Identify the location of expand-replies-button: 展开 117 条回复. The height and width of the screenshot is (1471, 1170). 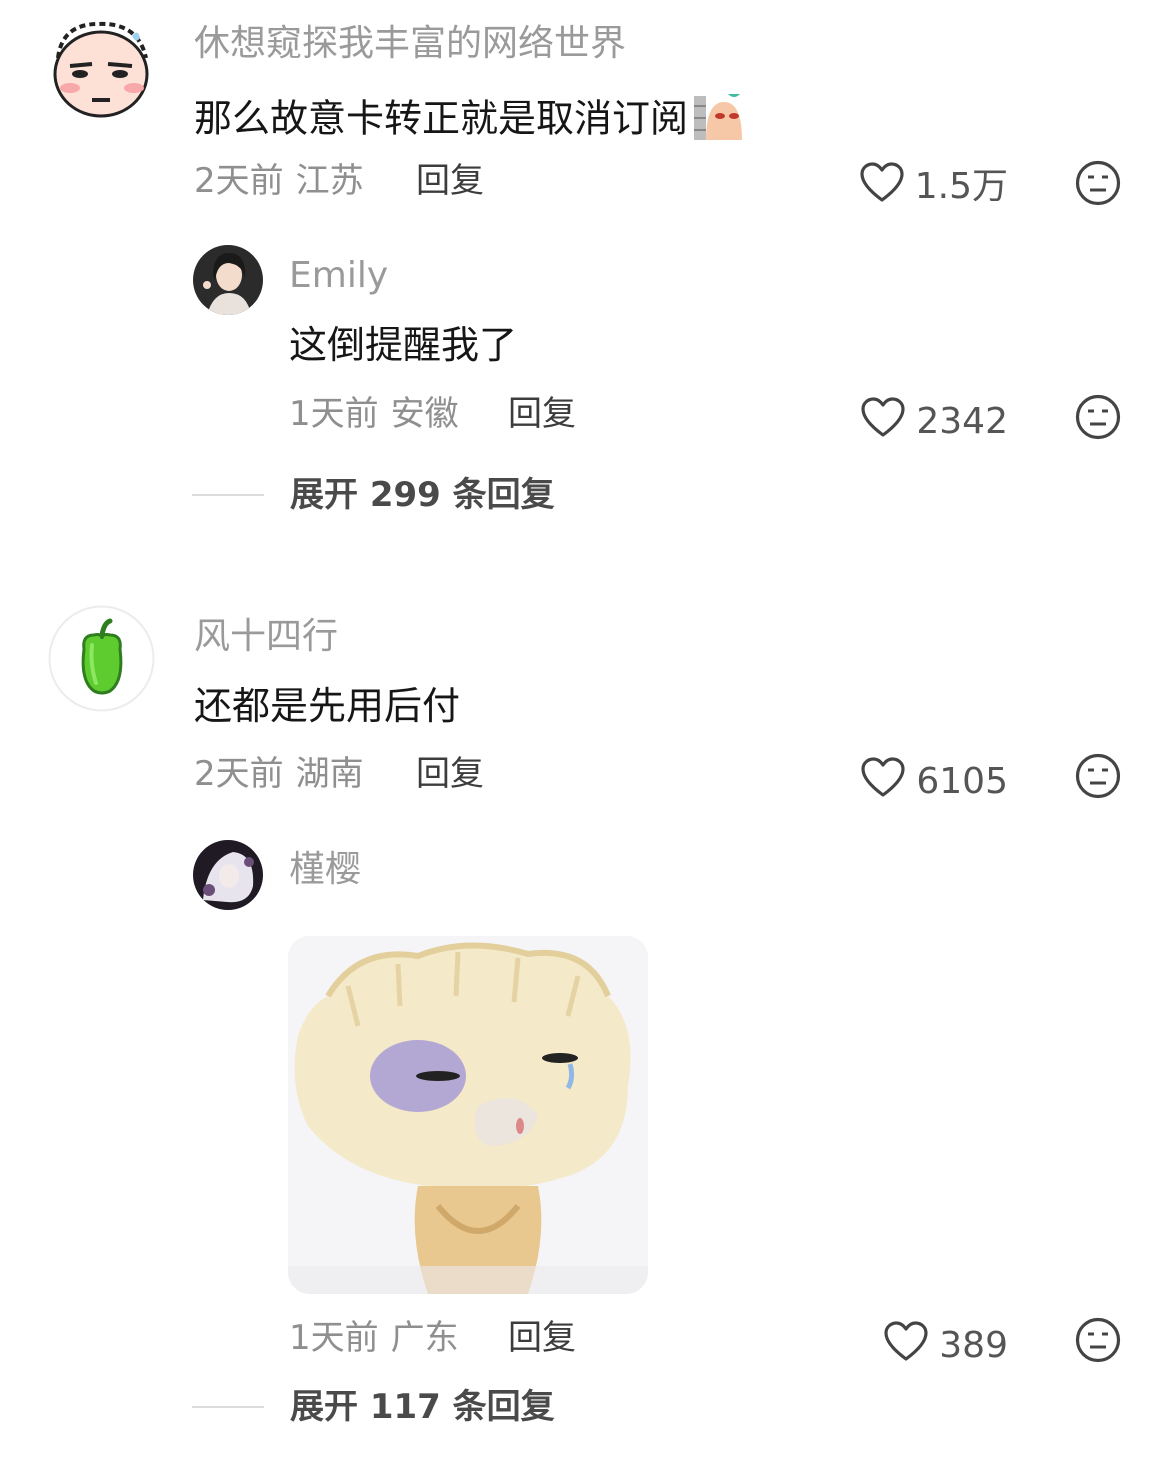
(373, 1407).